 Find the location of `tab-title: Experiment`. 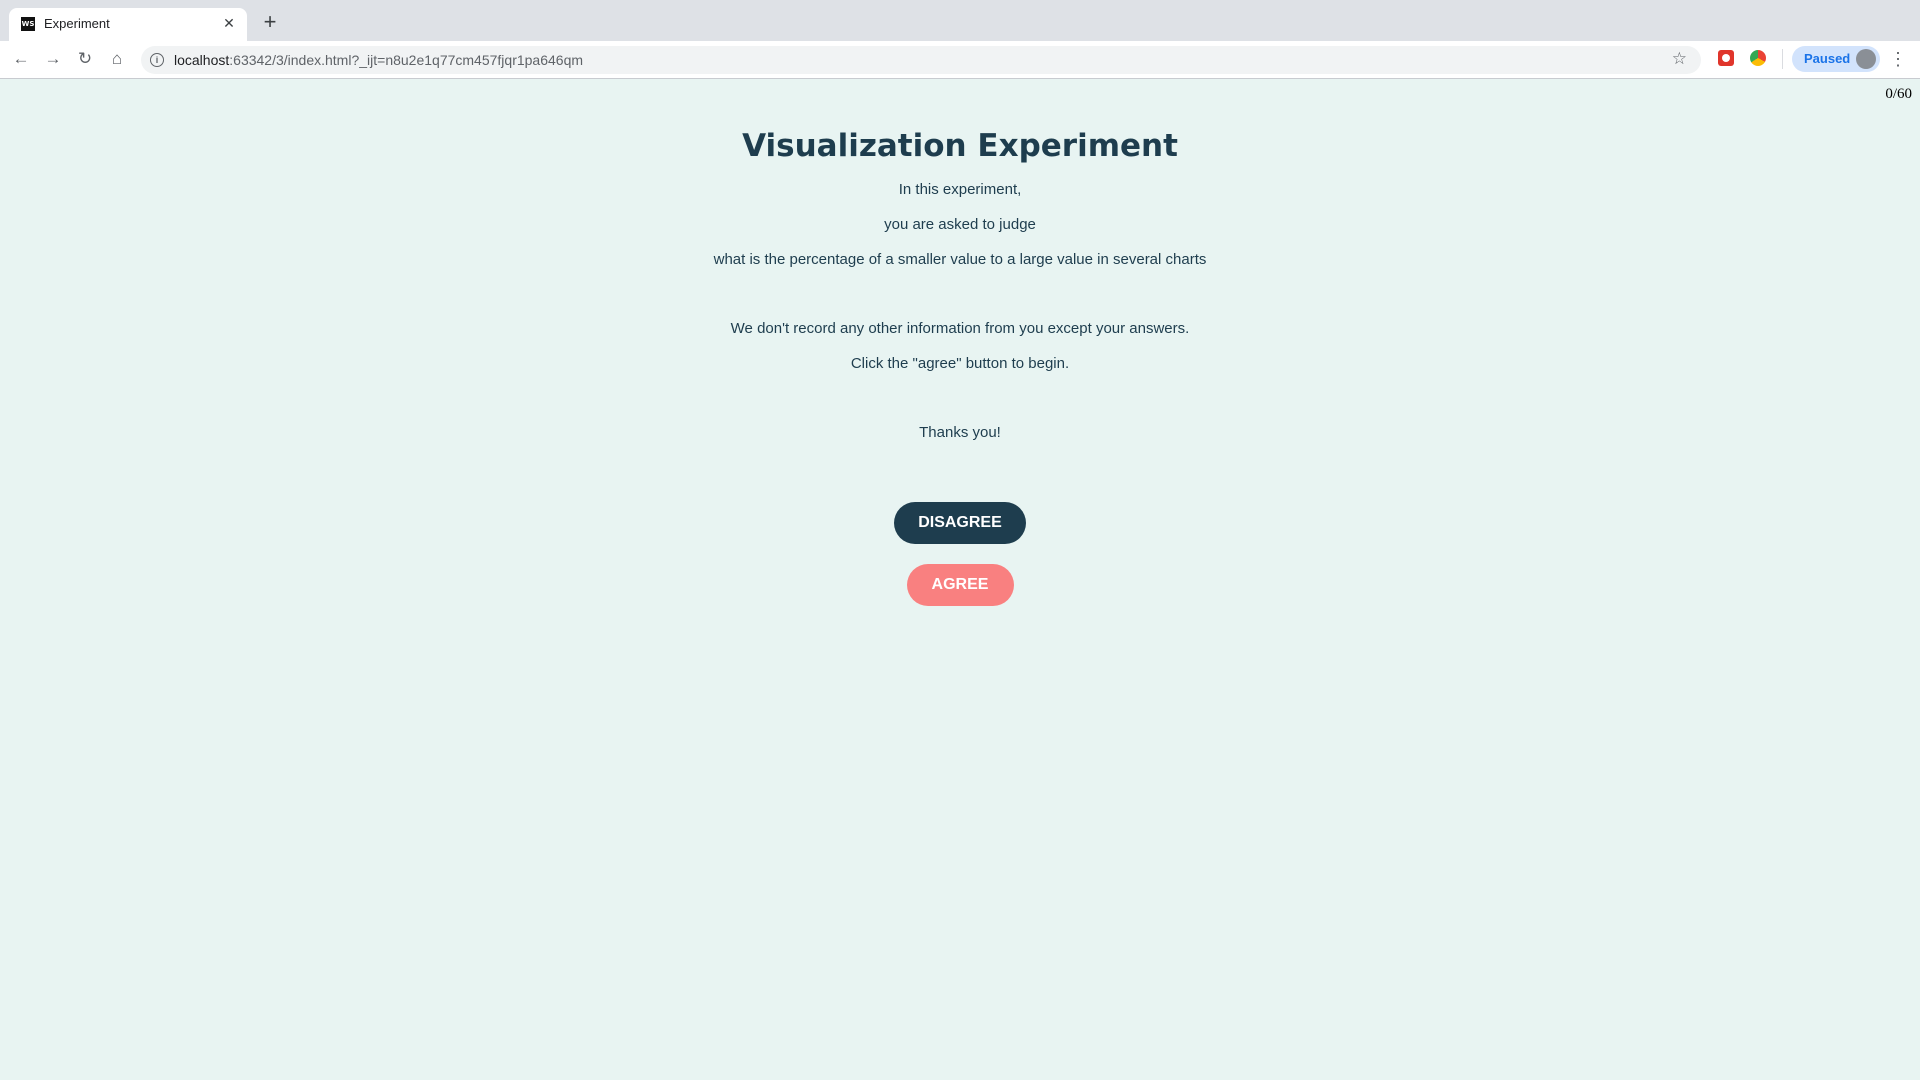

tab-title: Experiment is located at coordinates (77, 23).